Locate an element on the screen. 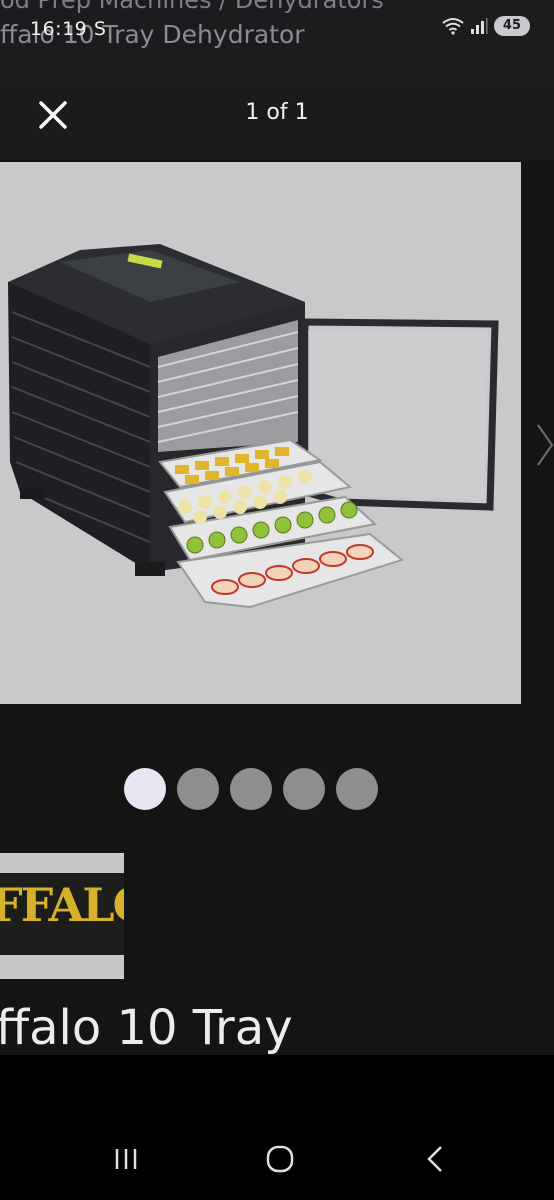 This screenshot has width=554, height=1200. brand-logo: FFALO is located at coordinates (62, 916).